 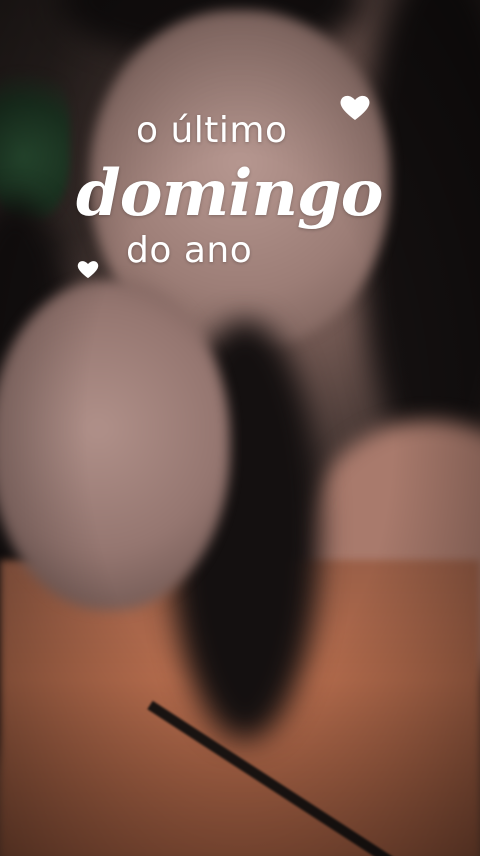 What do you see at coordinates (189, 250) in the screenshot?
I see `sticker-line-3: do ano` at bounding box center [189, 250].